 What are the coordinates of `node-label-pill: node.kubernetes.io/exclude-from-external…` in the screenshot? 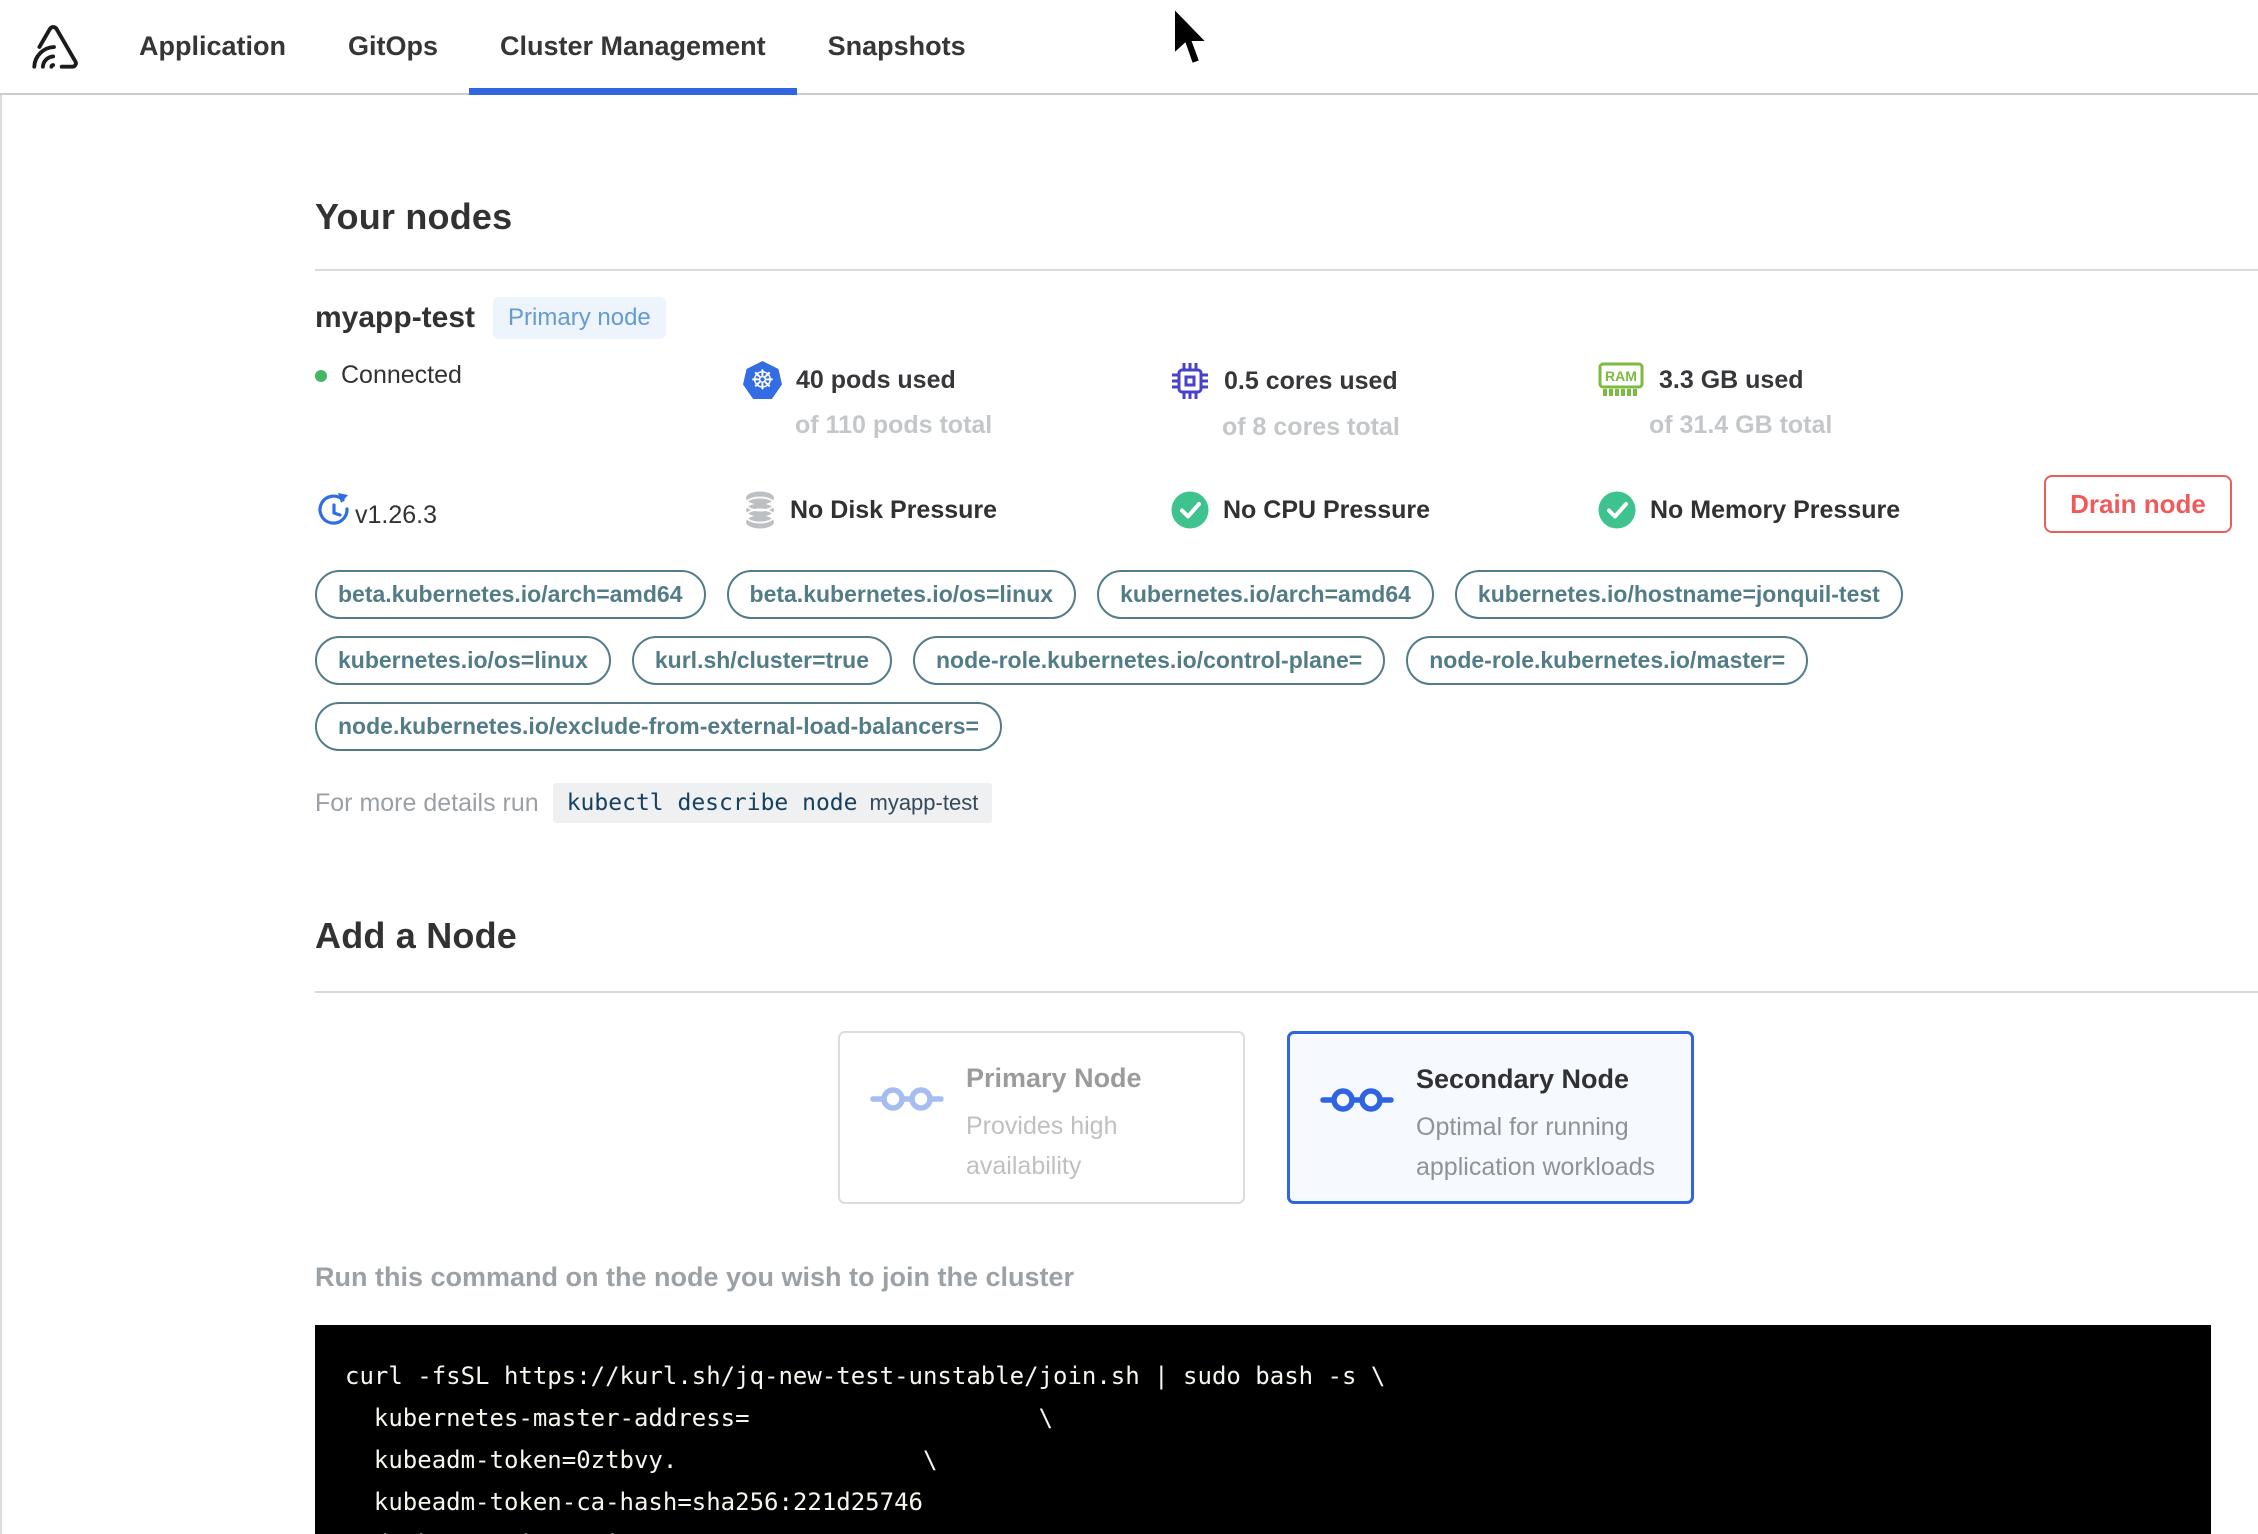 It's located at (658, 726).